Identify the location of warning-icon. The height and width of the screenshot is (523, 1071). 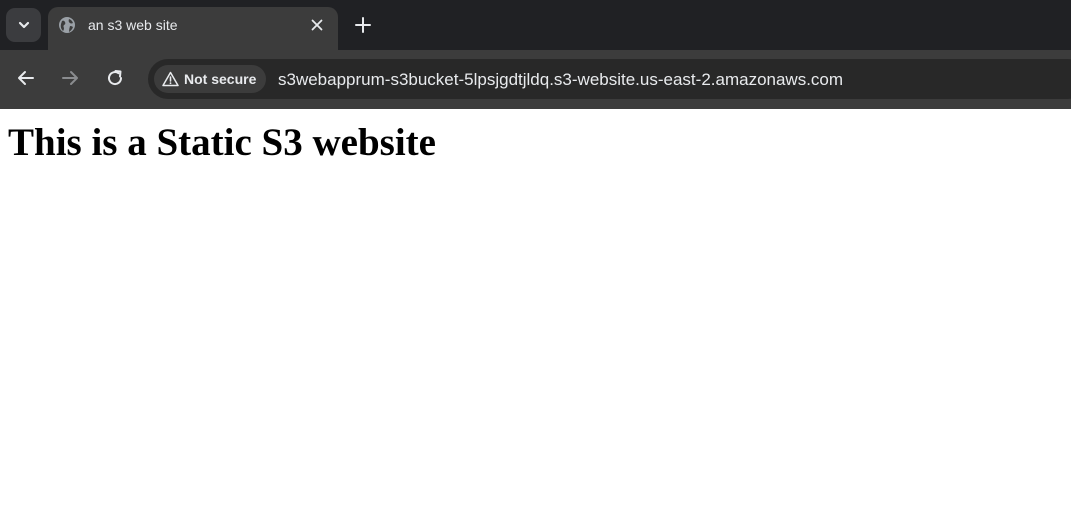
(170, 79).